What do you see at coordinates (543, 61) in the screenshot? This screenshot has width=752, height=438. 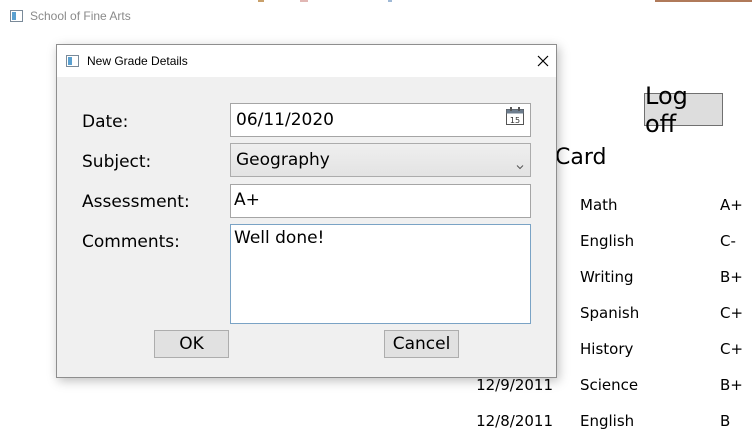 I see `close-icon` at bounding box center [543, 61].